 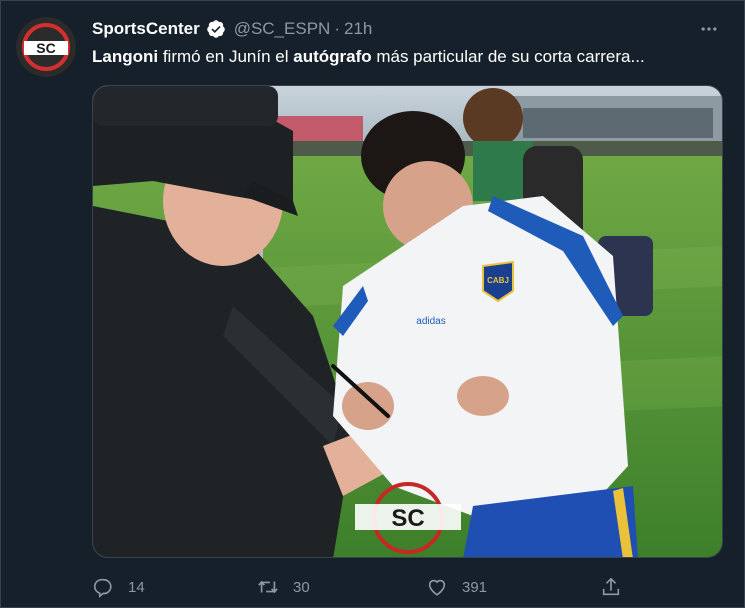 What do you see at coordinates (709, 29) in the screenshot?
I see `more-options-icon` at bounding box center [709, 29].